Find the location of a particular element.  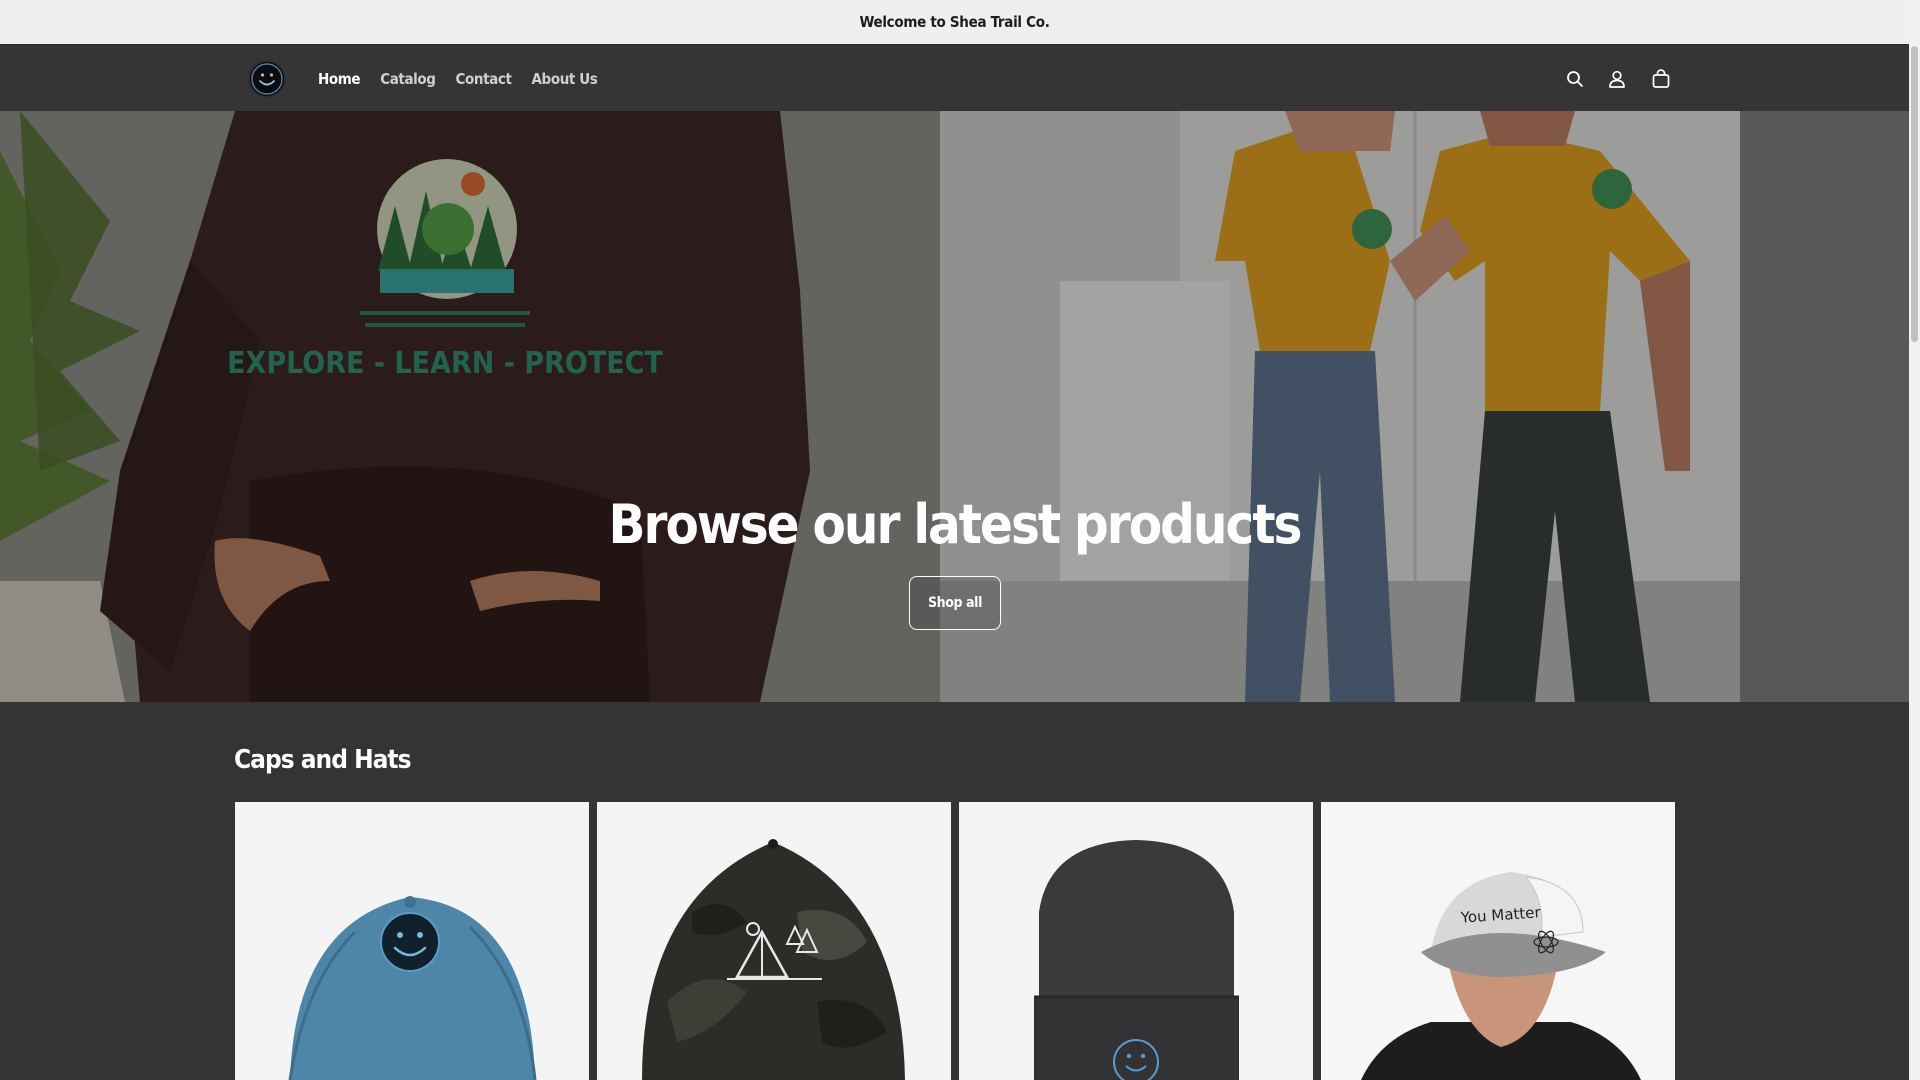

announcement-text: Welcome to Shea Trail Co. is located at coordinates (954, 22).